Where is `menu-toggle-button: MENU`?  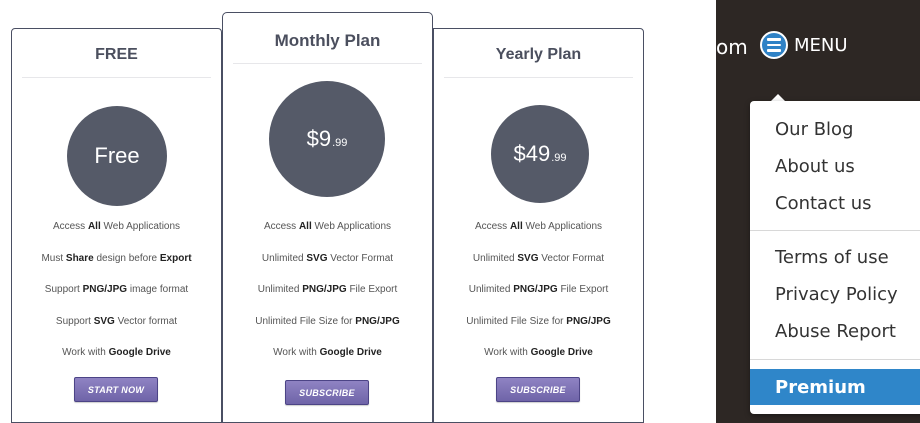
menu-toggle-button: MENU is located at coordinates (804, 45).